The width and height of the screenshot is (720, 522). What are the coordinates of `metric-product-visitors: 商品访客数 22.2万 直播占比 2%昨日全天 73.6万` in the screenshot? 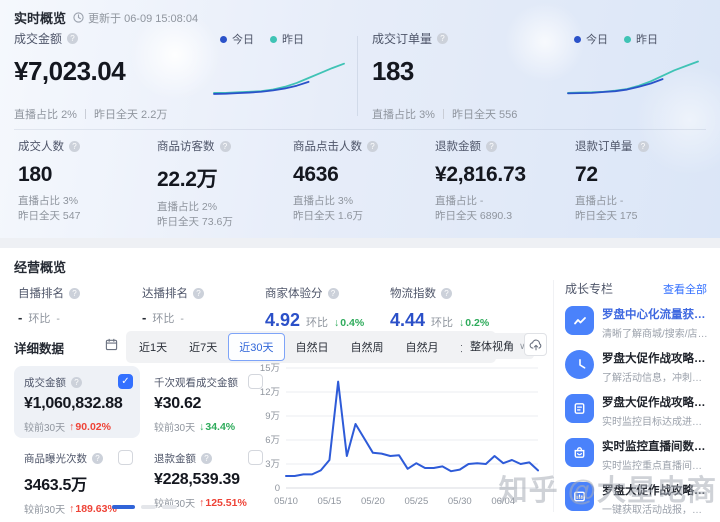 It's located at (219, 184).